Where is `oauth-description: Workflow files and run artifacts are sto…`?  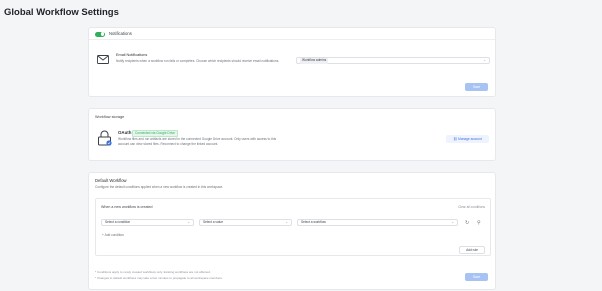 oauth-description: Workflow files and run artifacts are sto… is located at coordinates (197, 141).